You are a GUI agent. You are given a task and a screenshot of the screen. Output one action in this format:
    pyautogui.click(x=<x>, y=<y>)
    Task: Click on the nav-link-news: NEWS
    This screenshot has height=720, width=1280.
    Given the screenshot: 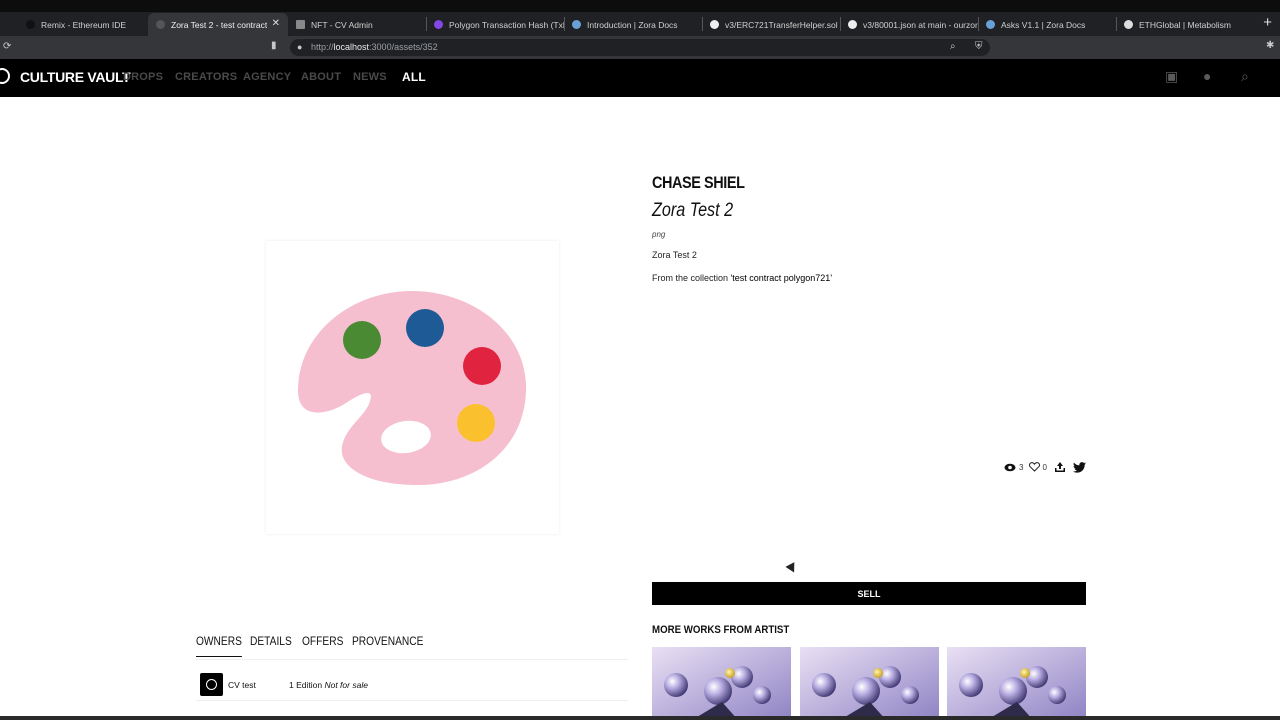 What is the action you would take?
    pyautogui.click(x=370, y=77)
    